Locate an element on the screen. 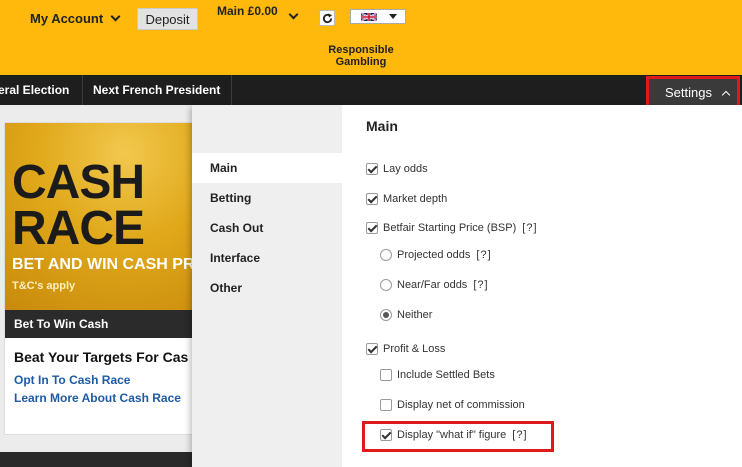 The image size is (742, 467). nav-item-general-election: eral Election is located at coordinates (34, 90).